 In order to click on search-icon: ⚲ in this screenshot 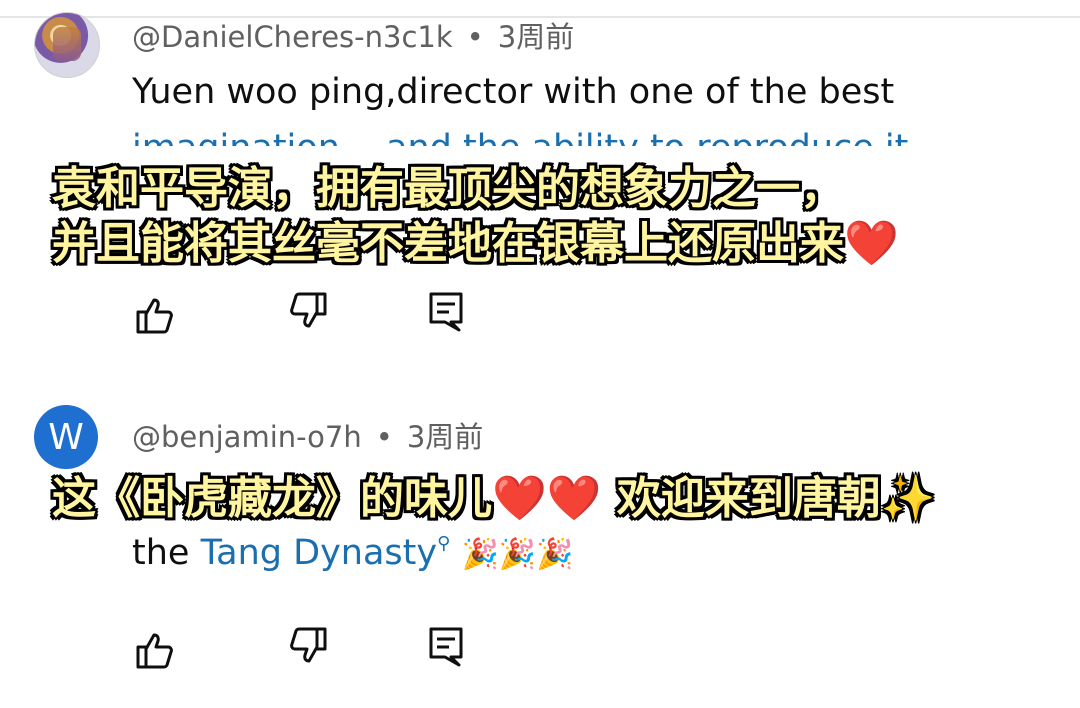, I will do `click(444, 543)`.